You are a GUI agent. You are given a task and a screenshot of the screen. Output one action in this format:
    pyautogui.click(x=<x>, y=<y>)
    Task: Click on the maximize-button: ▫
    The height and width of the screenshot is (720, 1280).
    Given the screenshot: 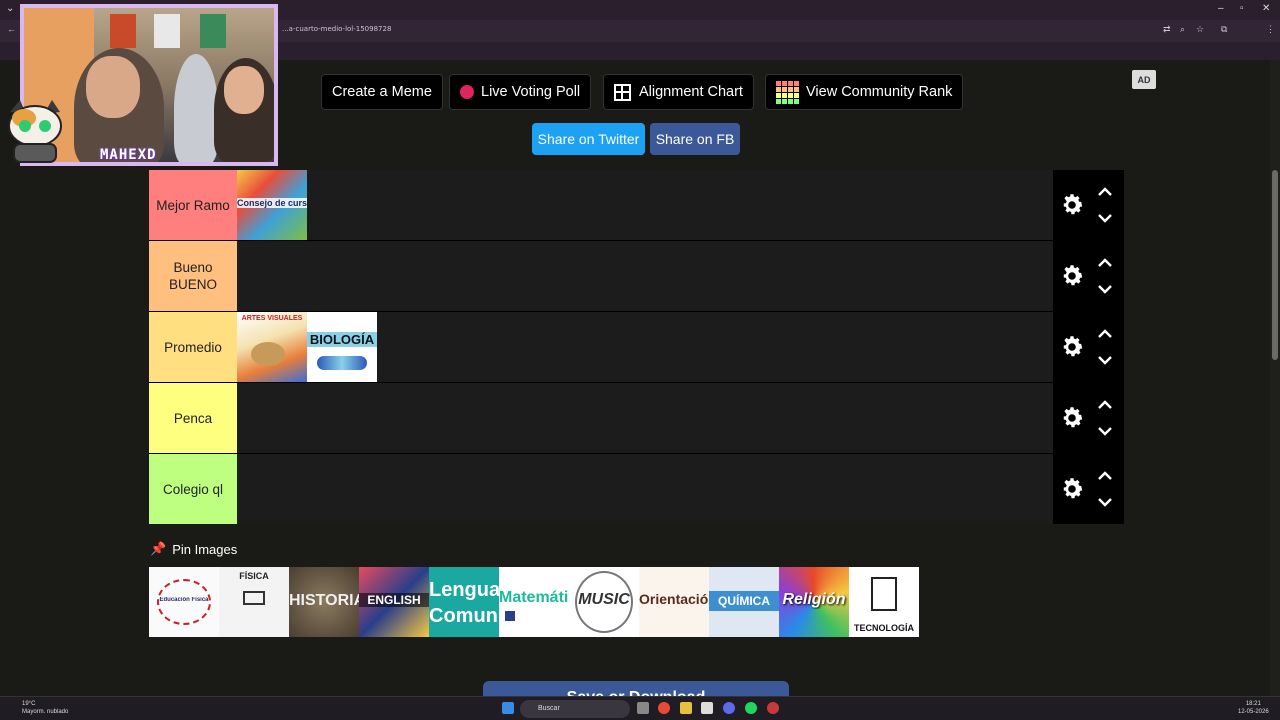 What is the action you would take?
    pyautogui.click(x=1242, y=8)
    